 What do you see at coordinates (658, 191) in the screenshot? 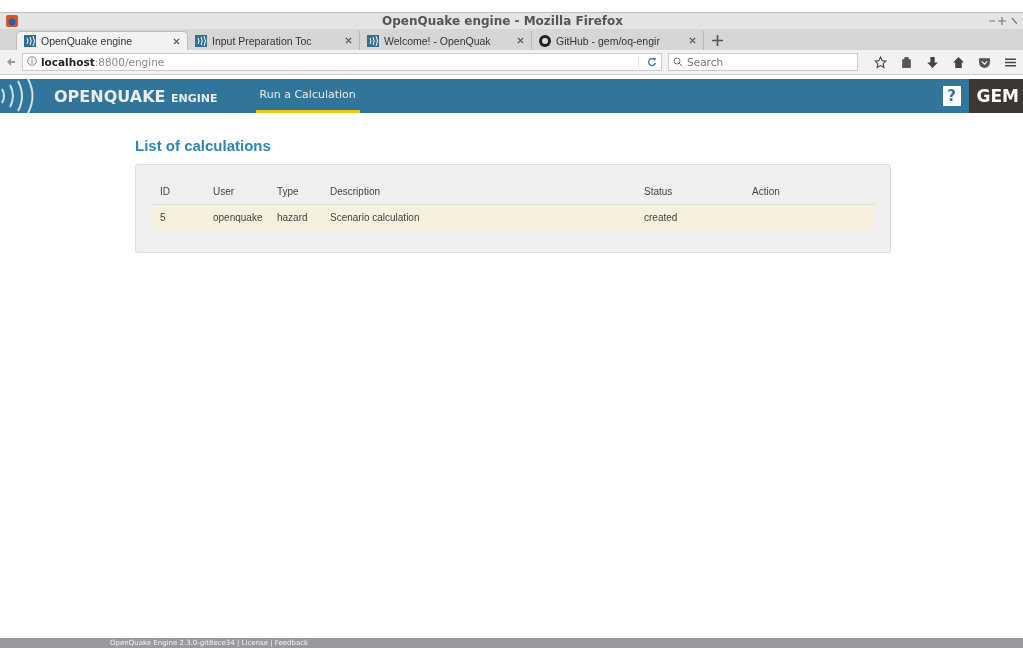
I see `column-header: Status` at bounding box center [658, 191].